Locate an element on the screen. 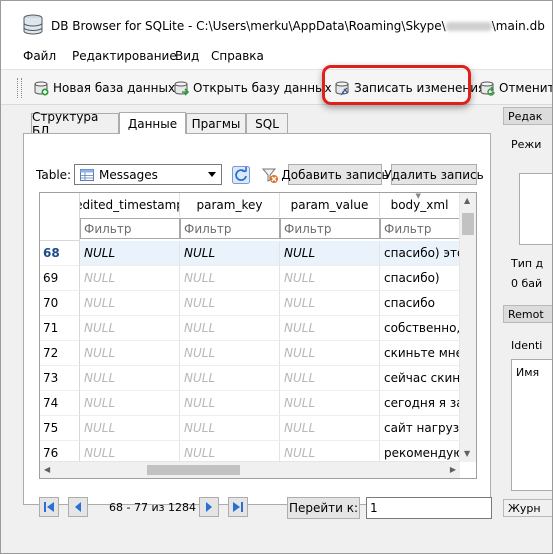 The height and width of the screenshot is (554, 553). new-database-icon is located at coordinates (41, 88).